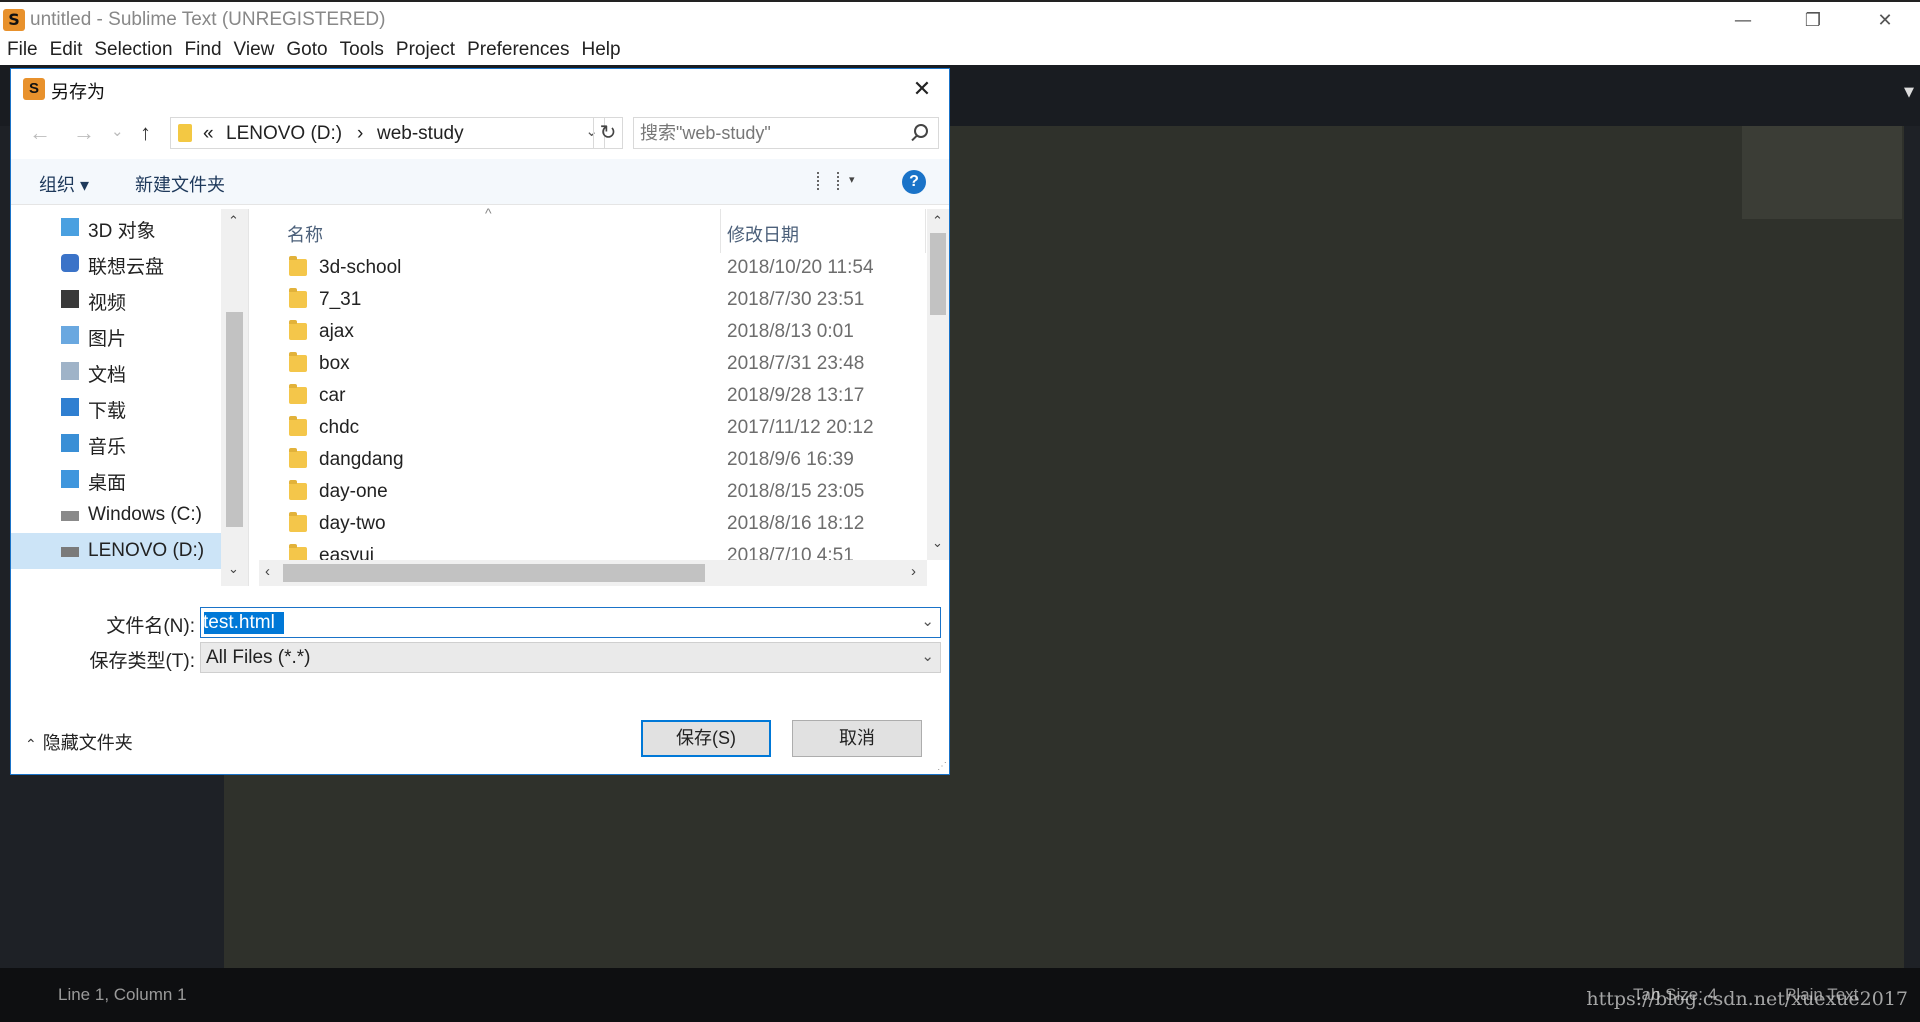 This screenshot has height=1022, width=1920. I want to click on menu-project: Project, so click(425, 50).